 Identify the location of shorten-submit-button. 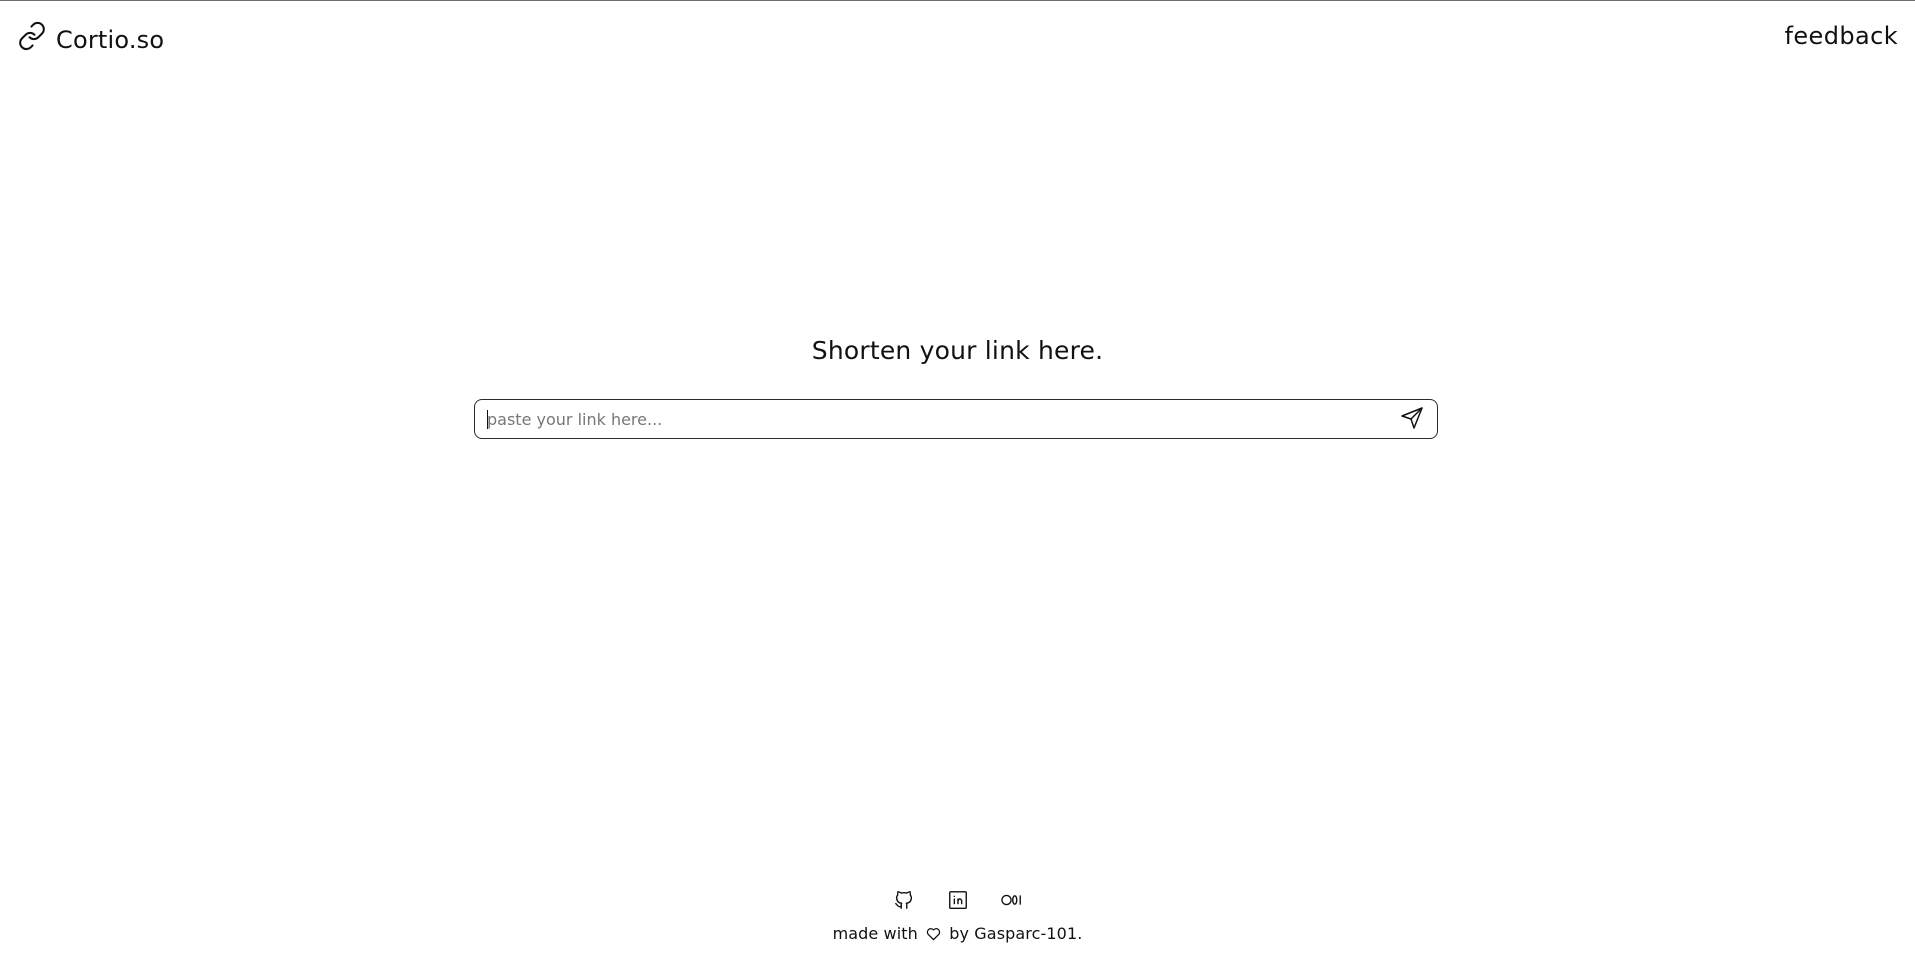
(1412, 420).